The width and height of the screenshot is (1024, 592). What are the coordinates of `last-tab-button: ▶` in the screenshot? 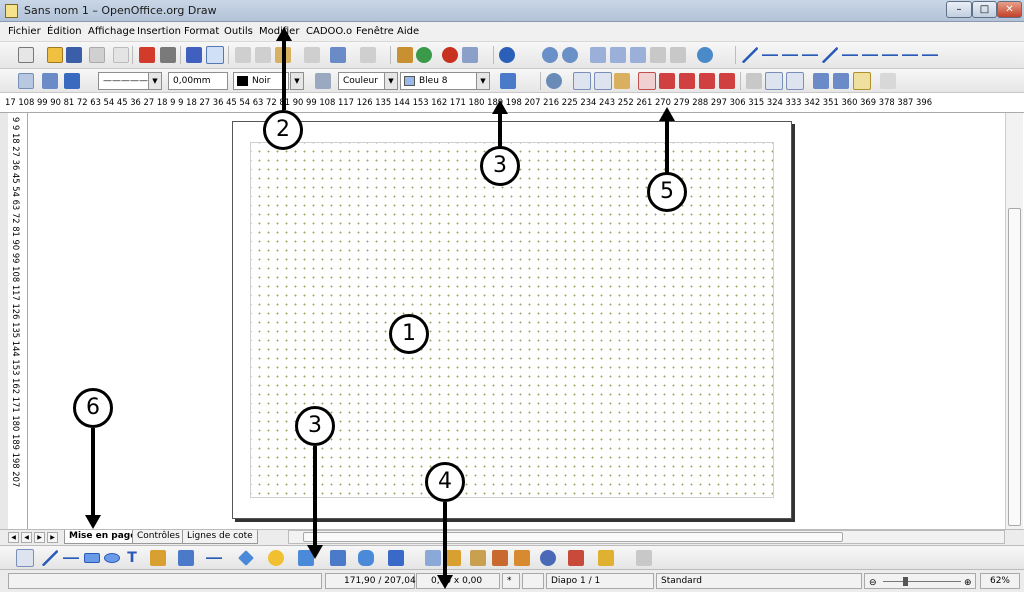 It's located at (52, 537).